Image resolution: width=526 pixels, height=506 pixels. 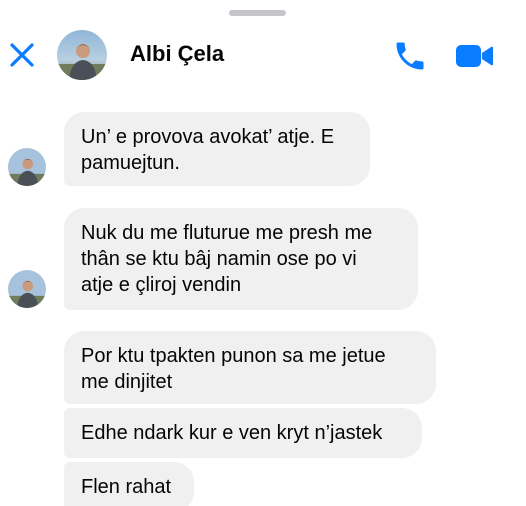 What do you see at coordinates (257, 13) in the screenshot?
I see `sheet-drag-handle` at bounding box center [257, 13].